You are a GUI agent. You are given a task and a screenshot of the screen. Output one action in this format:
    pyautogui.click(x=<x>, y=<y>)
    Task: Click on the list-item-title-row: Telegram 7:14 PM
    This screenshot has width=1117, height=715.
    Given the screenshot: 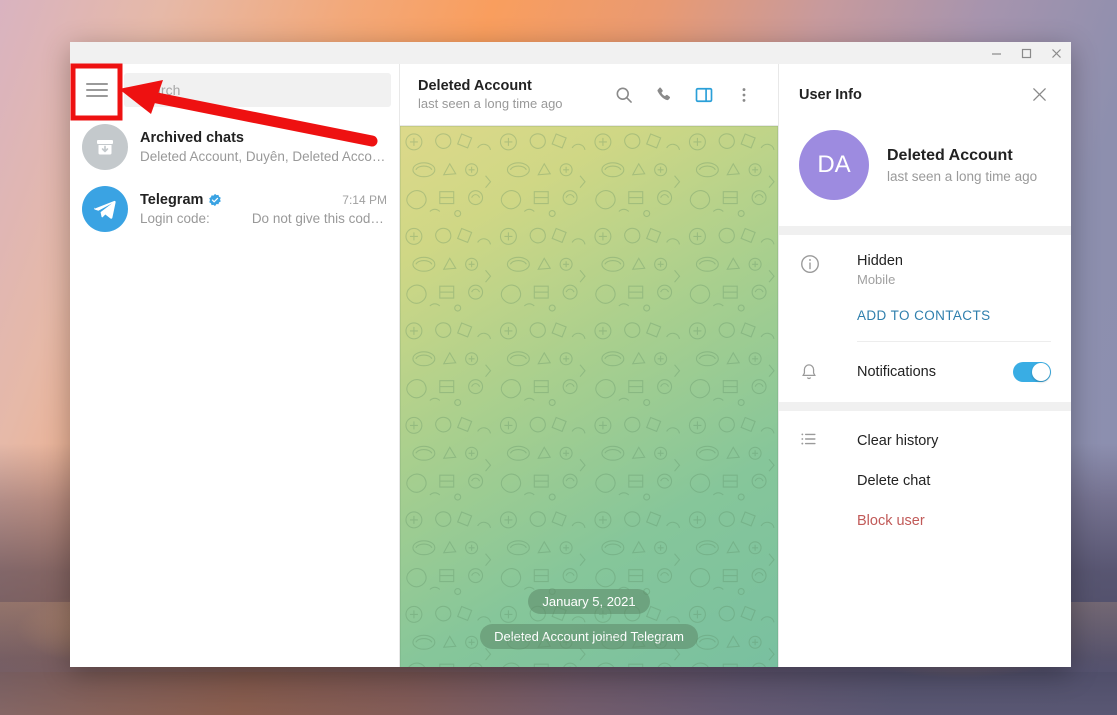 What is the action you would take?
    pyautogui.click(x=263, y=200)
    